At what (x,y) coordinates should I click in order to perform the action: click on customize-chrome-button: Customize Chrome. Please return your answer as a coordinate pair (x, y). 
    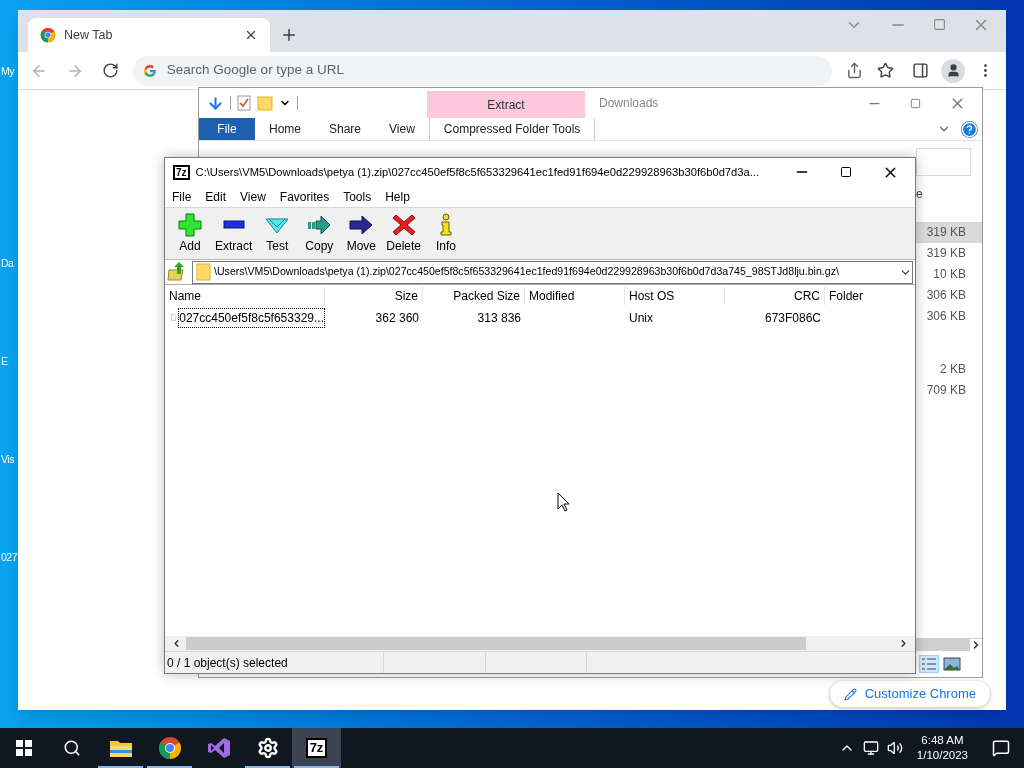
    Looking at the image, I should click on (909, 694).